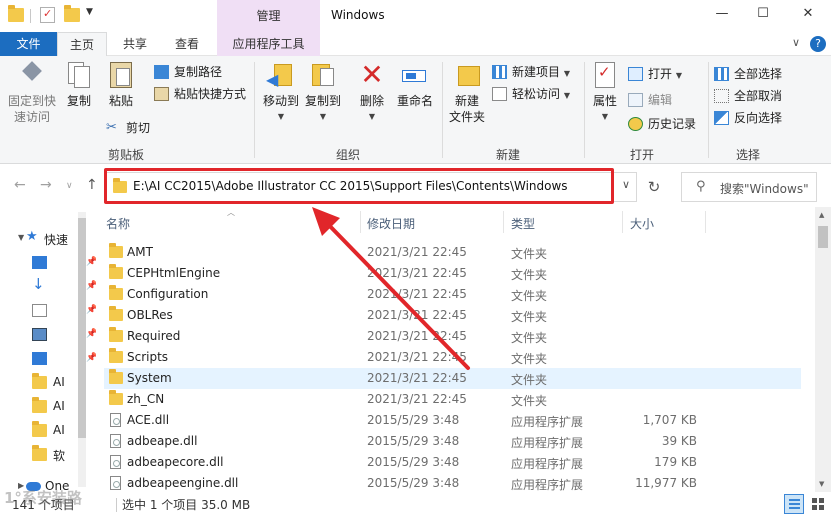 The width and height of the screenshot is (831, 517). What do you see at coordinates (186, 505) in the screenshot?
I see `selection-info: 选中 1 个项目 35.0 MB` at bounding box center [186, 505].